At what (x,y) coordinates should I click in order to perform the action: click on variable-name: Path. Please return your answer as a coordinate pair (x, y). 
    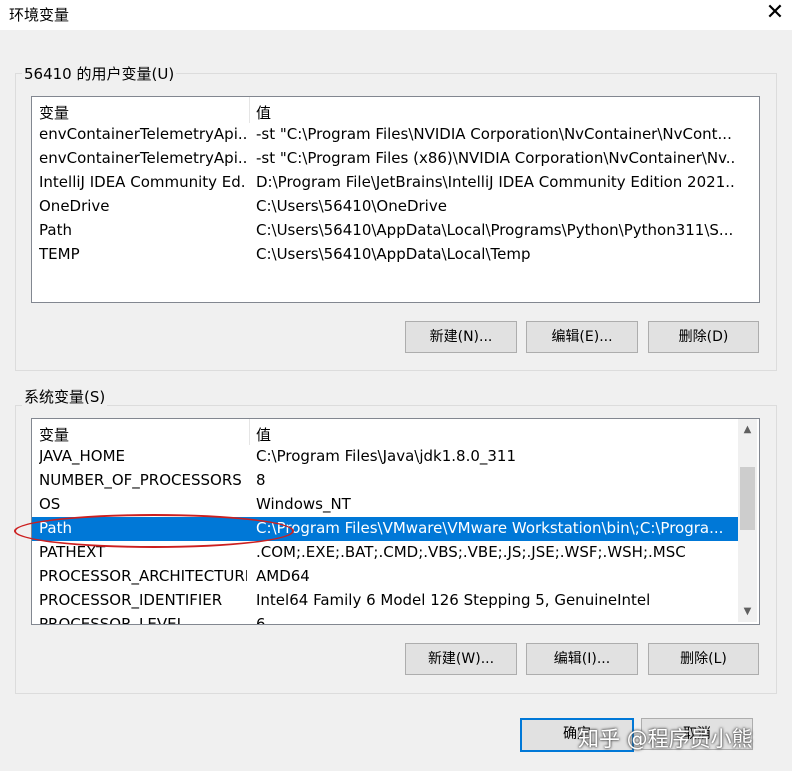
    Looking at the image, I should click on (55, 230).